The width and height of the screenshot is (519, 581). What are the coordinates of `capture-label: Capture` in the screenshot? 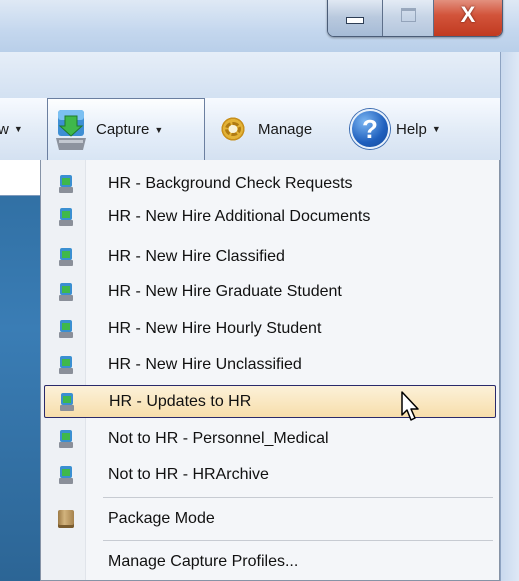 It's located at (123, 129).